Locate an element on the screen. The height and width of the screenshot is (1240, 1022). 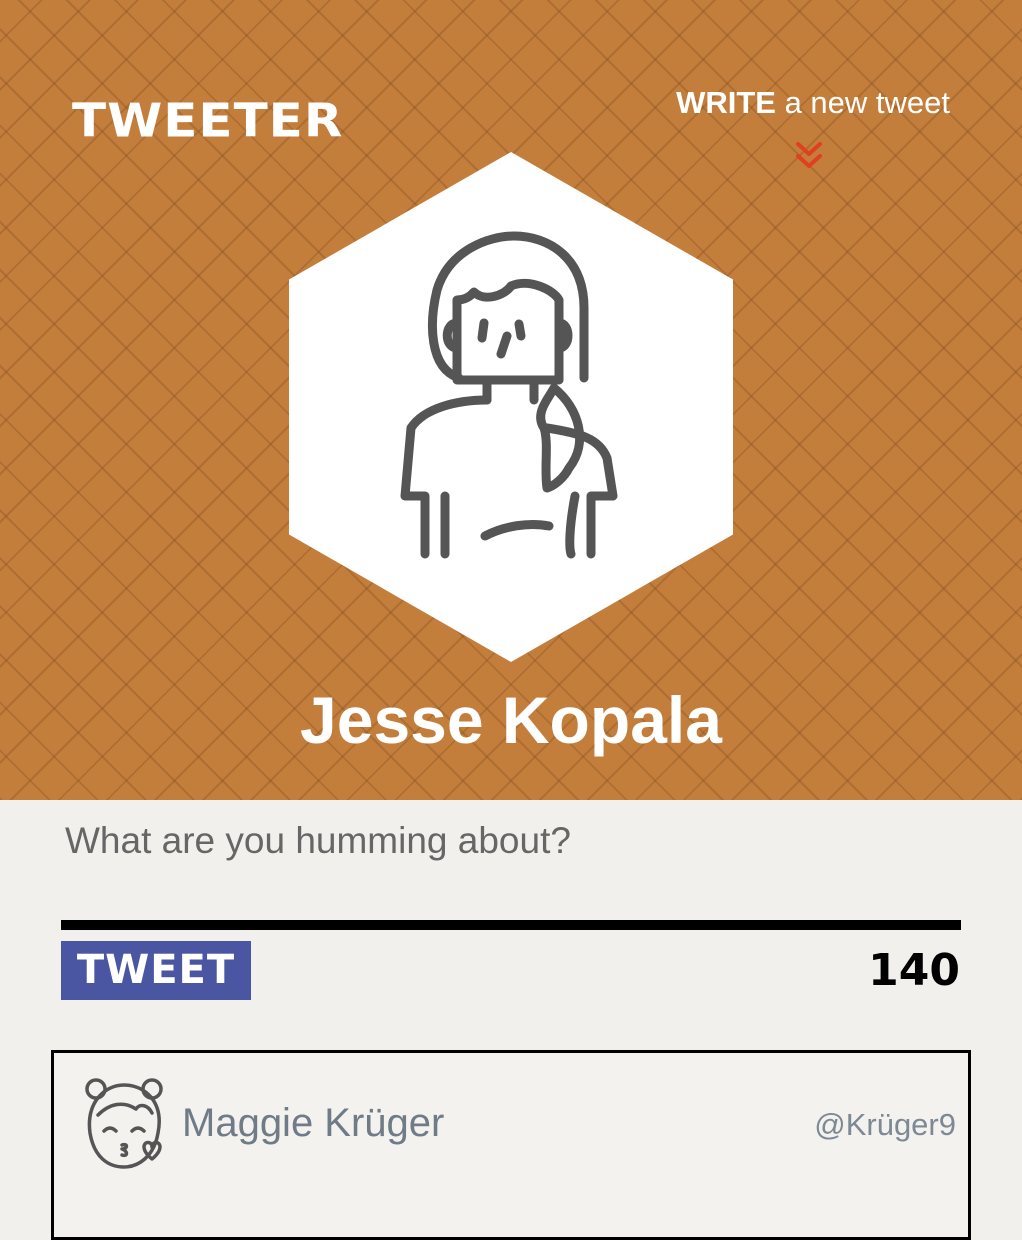
write-link-strong: WRITE is located at coordinates (726, 102).